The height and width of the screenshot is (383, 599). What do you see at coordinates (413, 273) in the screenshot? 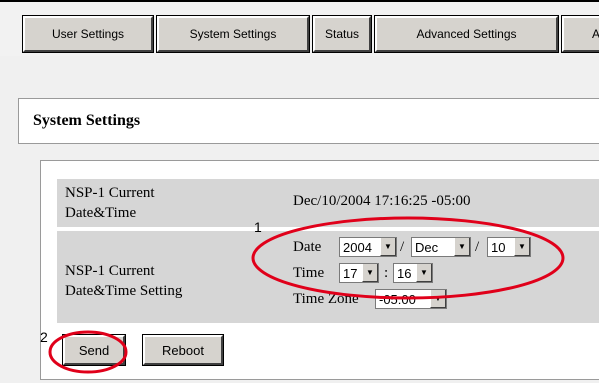
I see `minute-select: 16 ▼` at bounding box center [413, 273].